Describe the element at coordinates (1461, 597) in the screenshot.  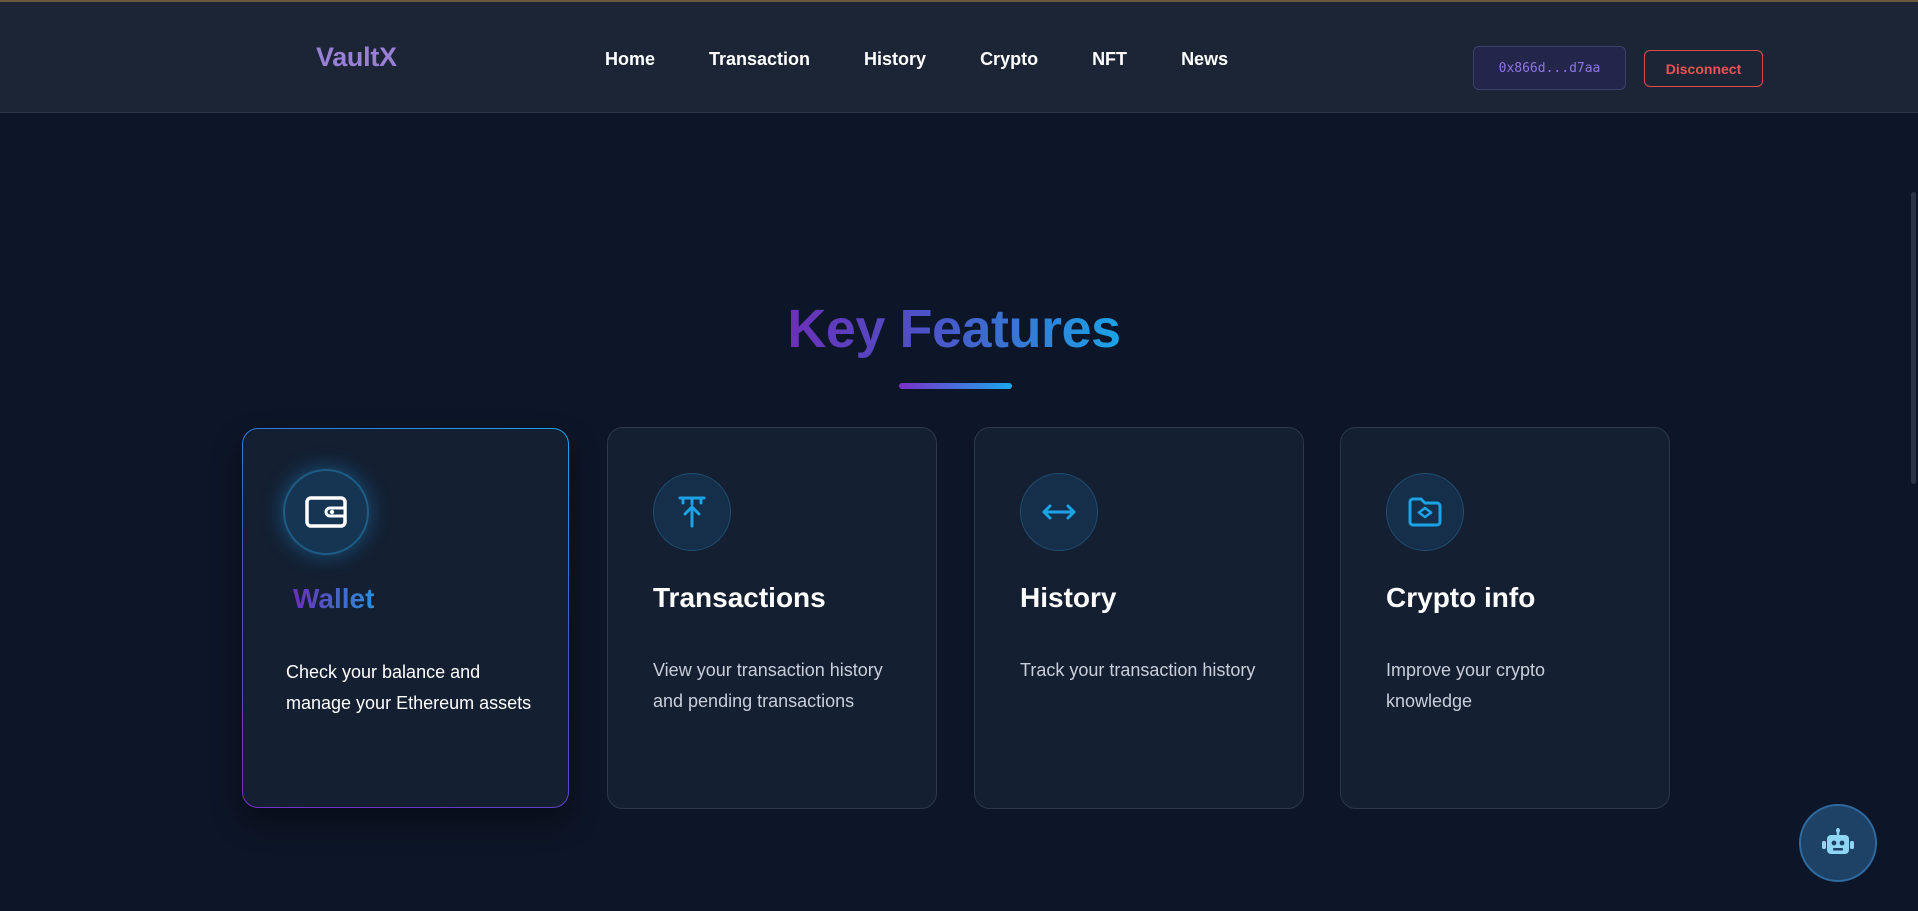
I see `feature-card-title: Crypto info` at that location.